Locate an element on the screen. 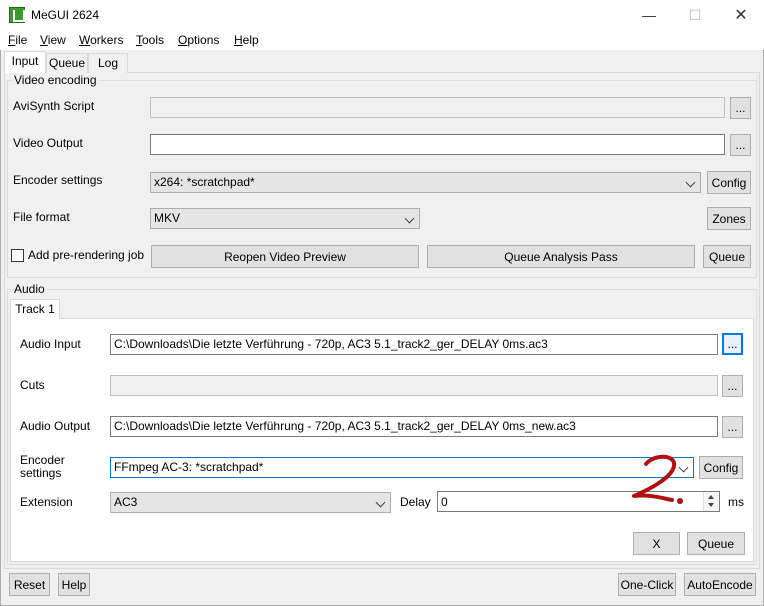 The width and height of the screenshot is (764, 606). video-encoding-group-label: Video encoding is located at coordinates (55, 80).